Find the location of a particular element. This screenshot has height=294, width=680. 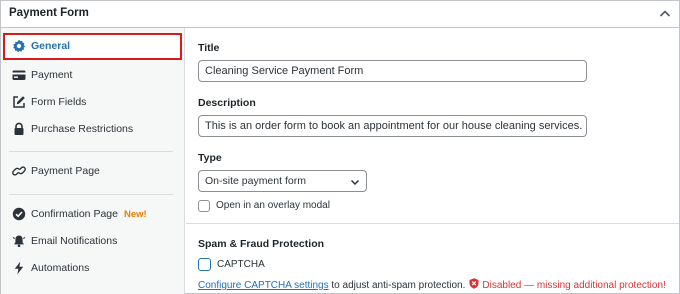

panel-title: Payment Form is located at coordinates (49, 13).